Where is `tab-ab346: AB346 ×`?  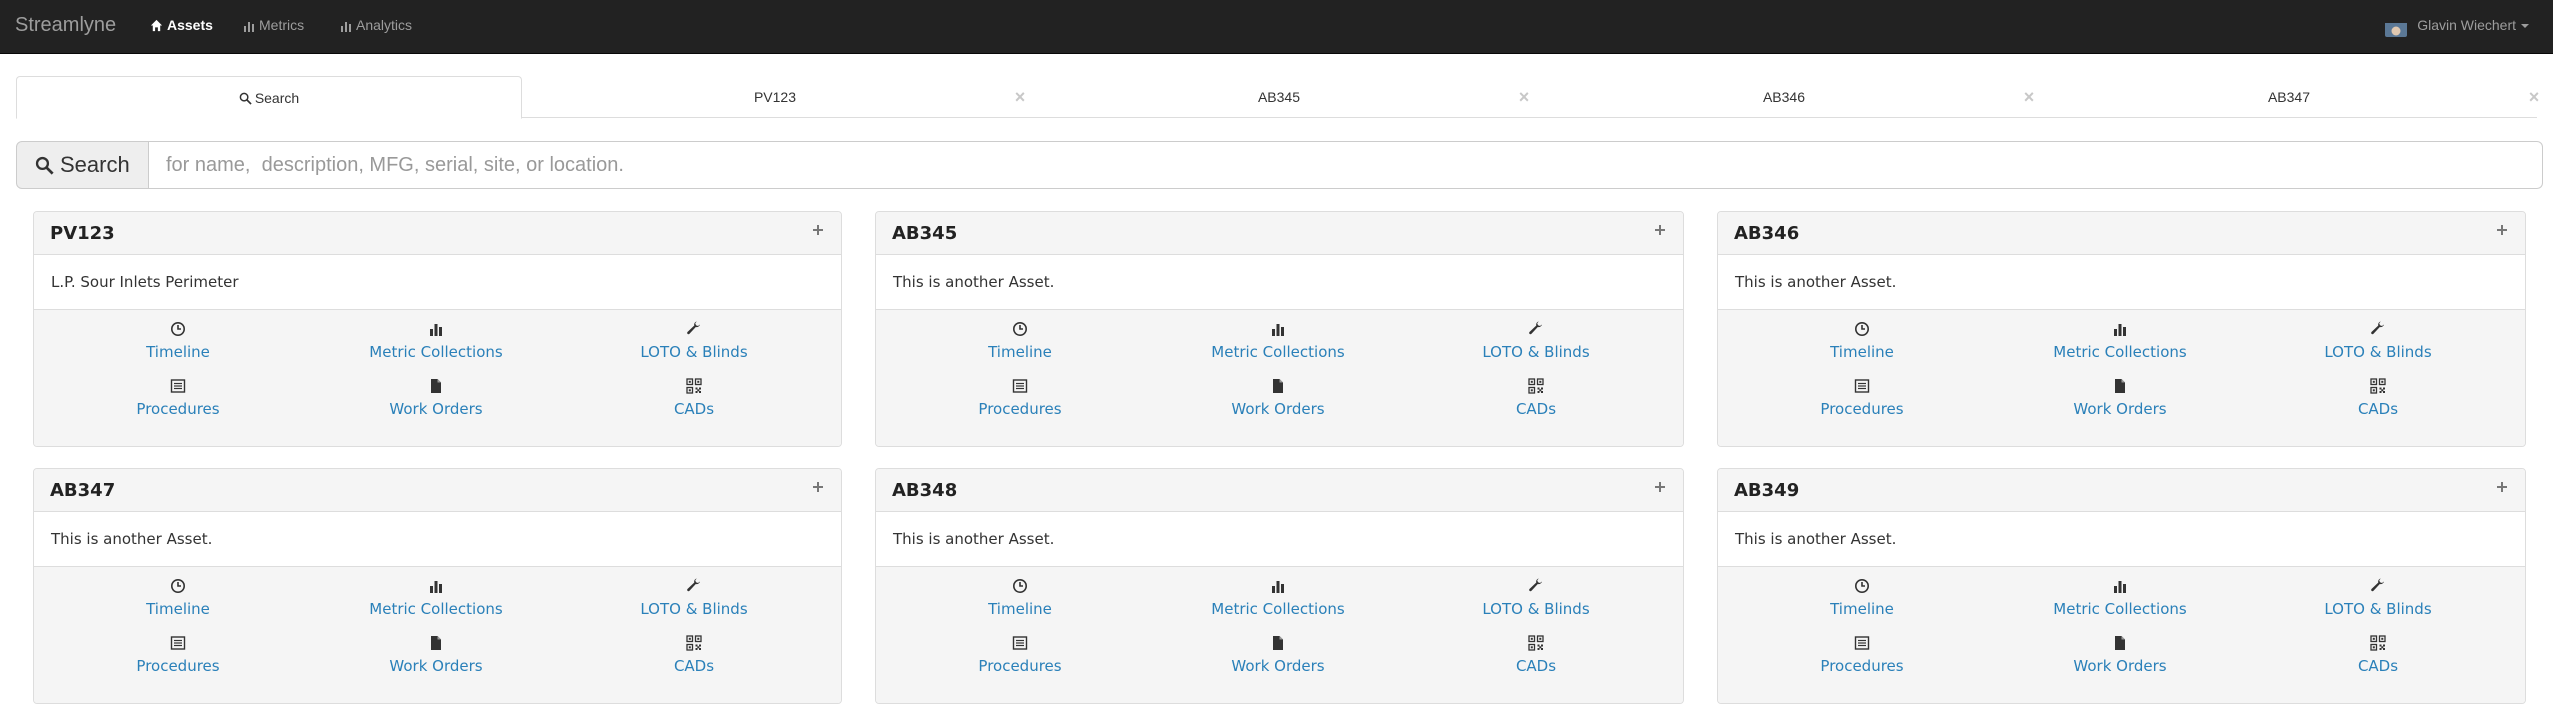
tab-ab346: AB346 × is located at coordinates (1784, 97).